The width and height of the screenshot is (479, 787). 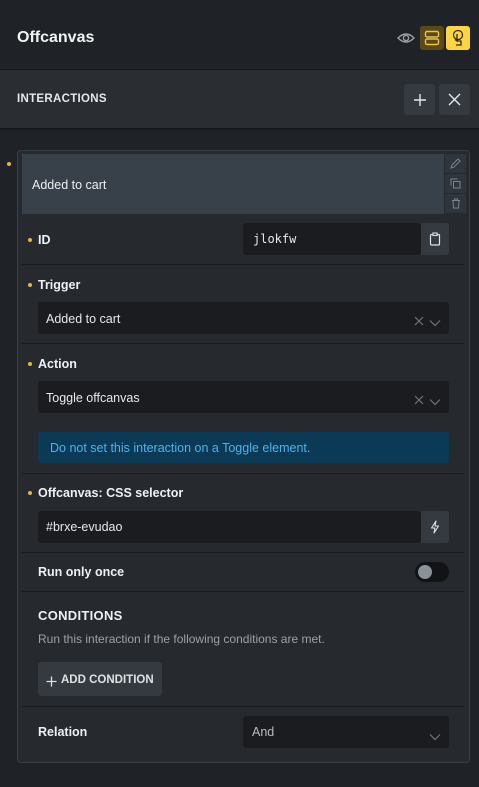 What do you see at coordinates (455, 204) in the screenshot?
I see `delete-icon` at bounding box center [455, 204].